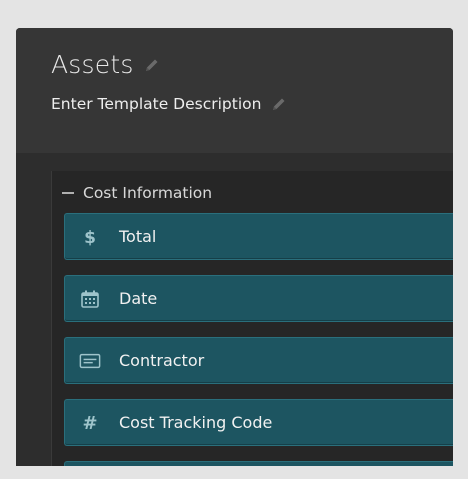 The height and width of the screenshot is (479, 468). I want to click on field-label: Total, so click(138, 236).